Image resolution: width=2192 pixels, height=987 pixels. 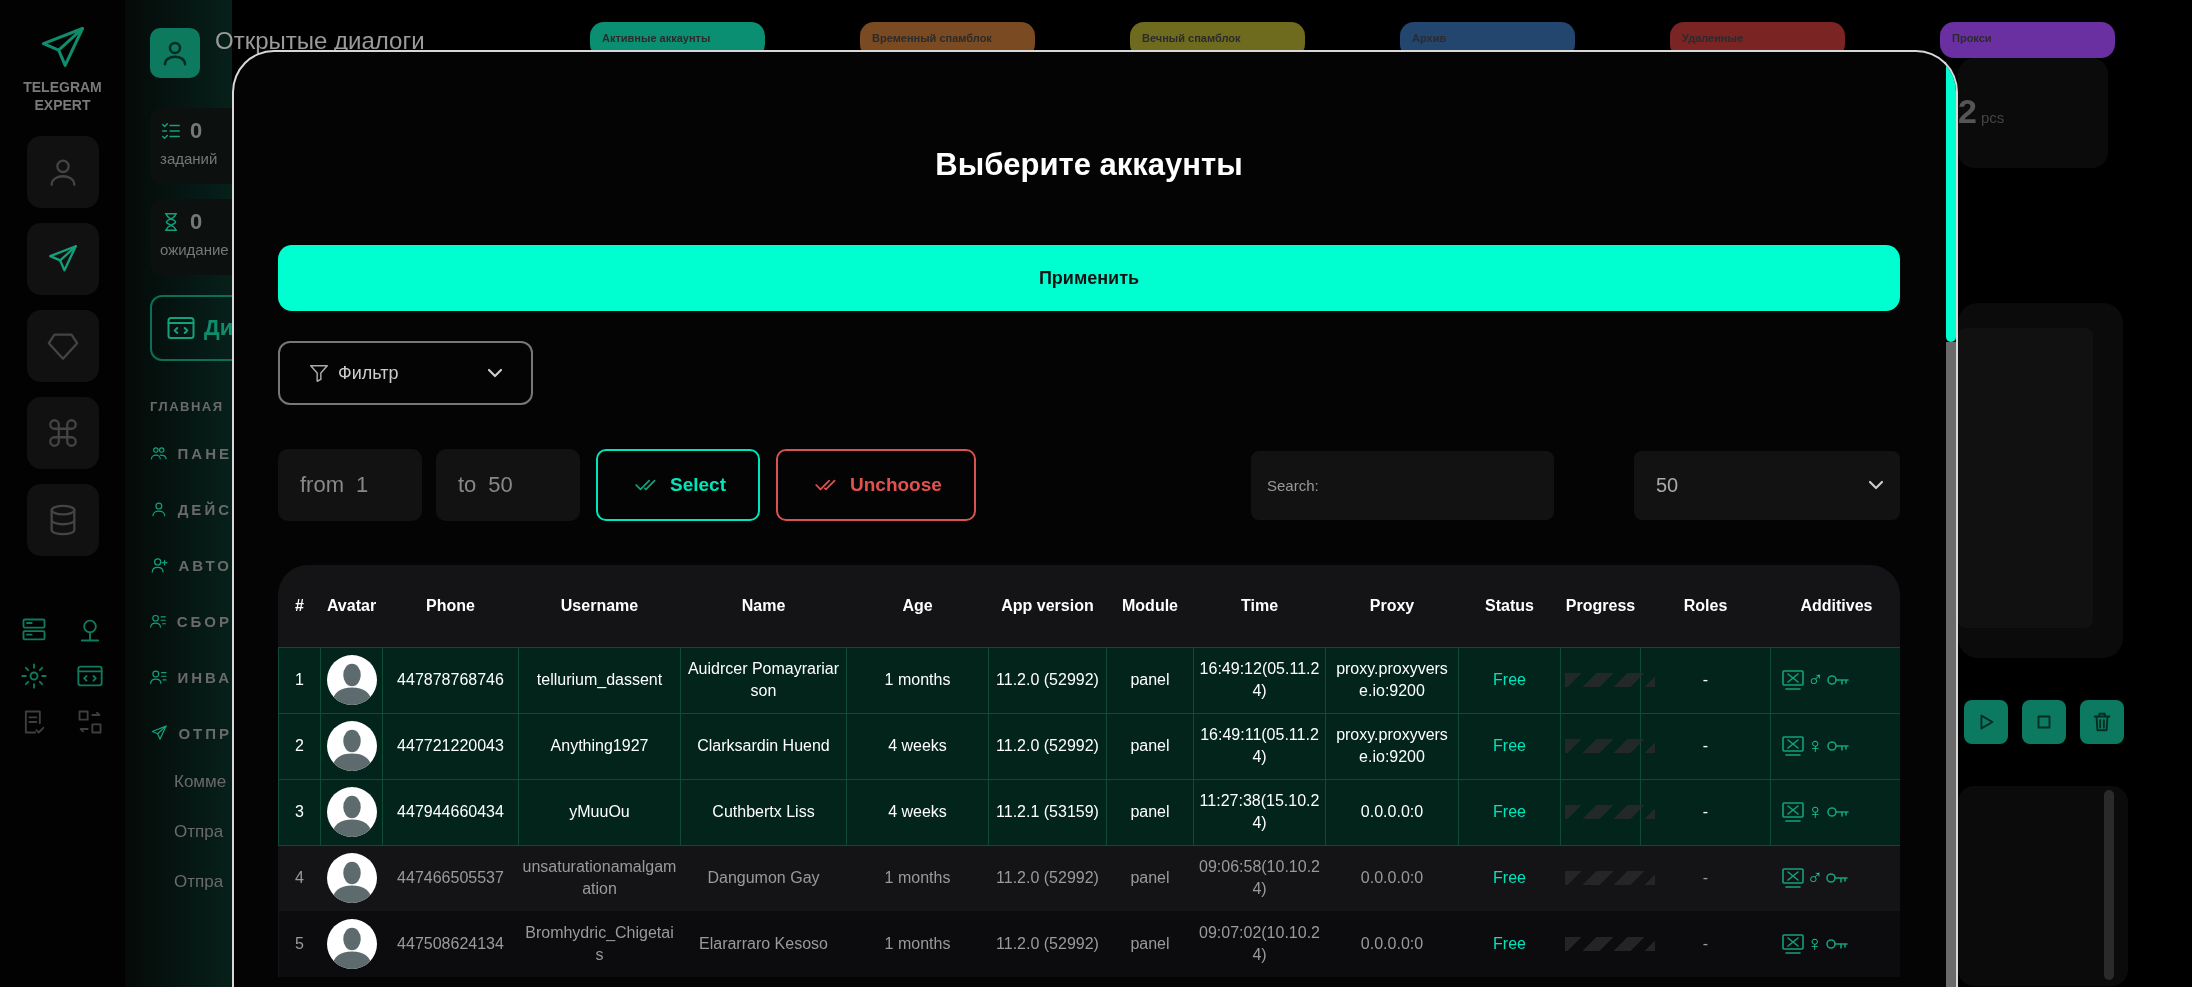 What do you see at coordinates (450, 878) in the screenshot?
I see `table-cell: 447466505537` at bounding box center [450, 878].